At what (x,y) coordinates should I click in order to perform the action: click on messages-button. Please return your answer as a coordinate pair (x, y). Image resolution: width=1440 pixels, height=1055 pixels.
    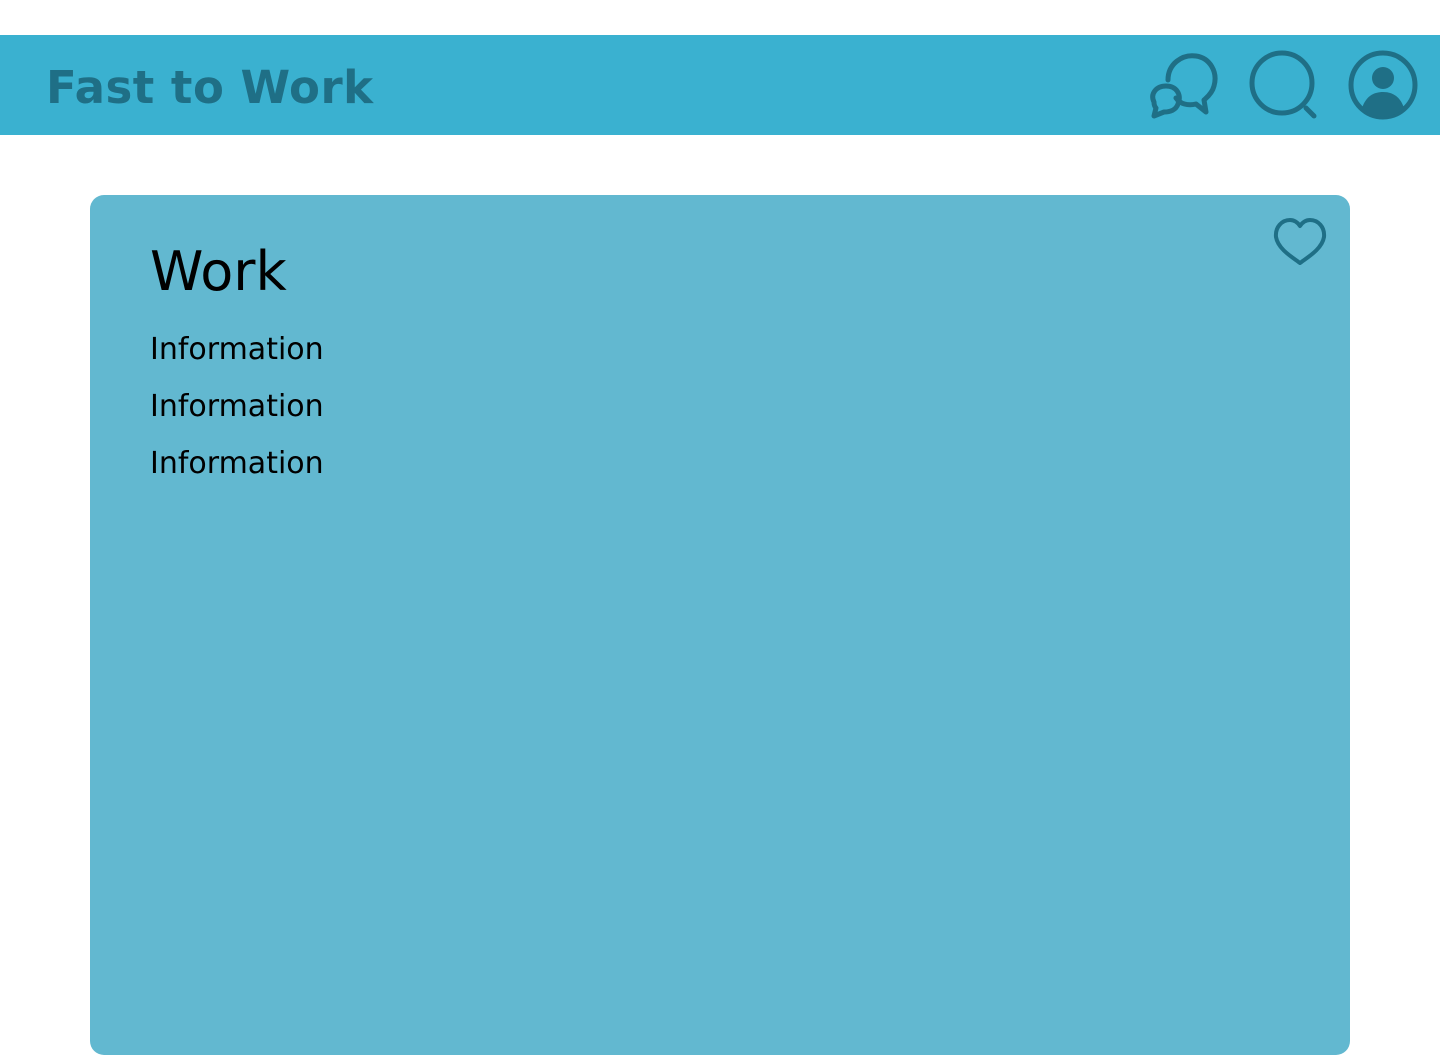
    Looking at the image, I should click on (1183, 85).